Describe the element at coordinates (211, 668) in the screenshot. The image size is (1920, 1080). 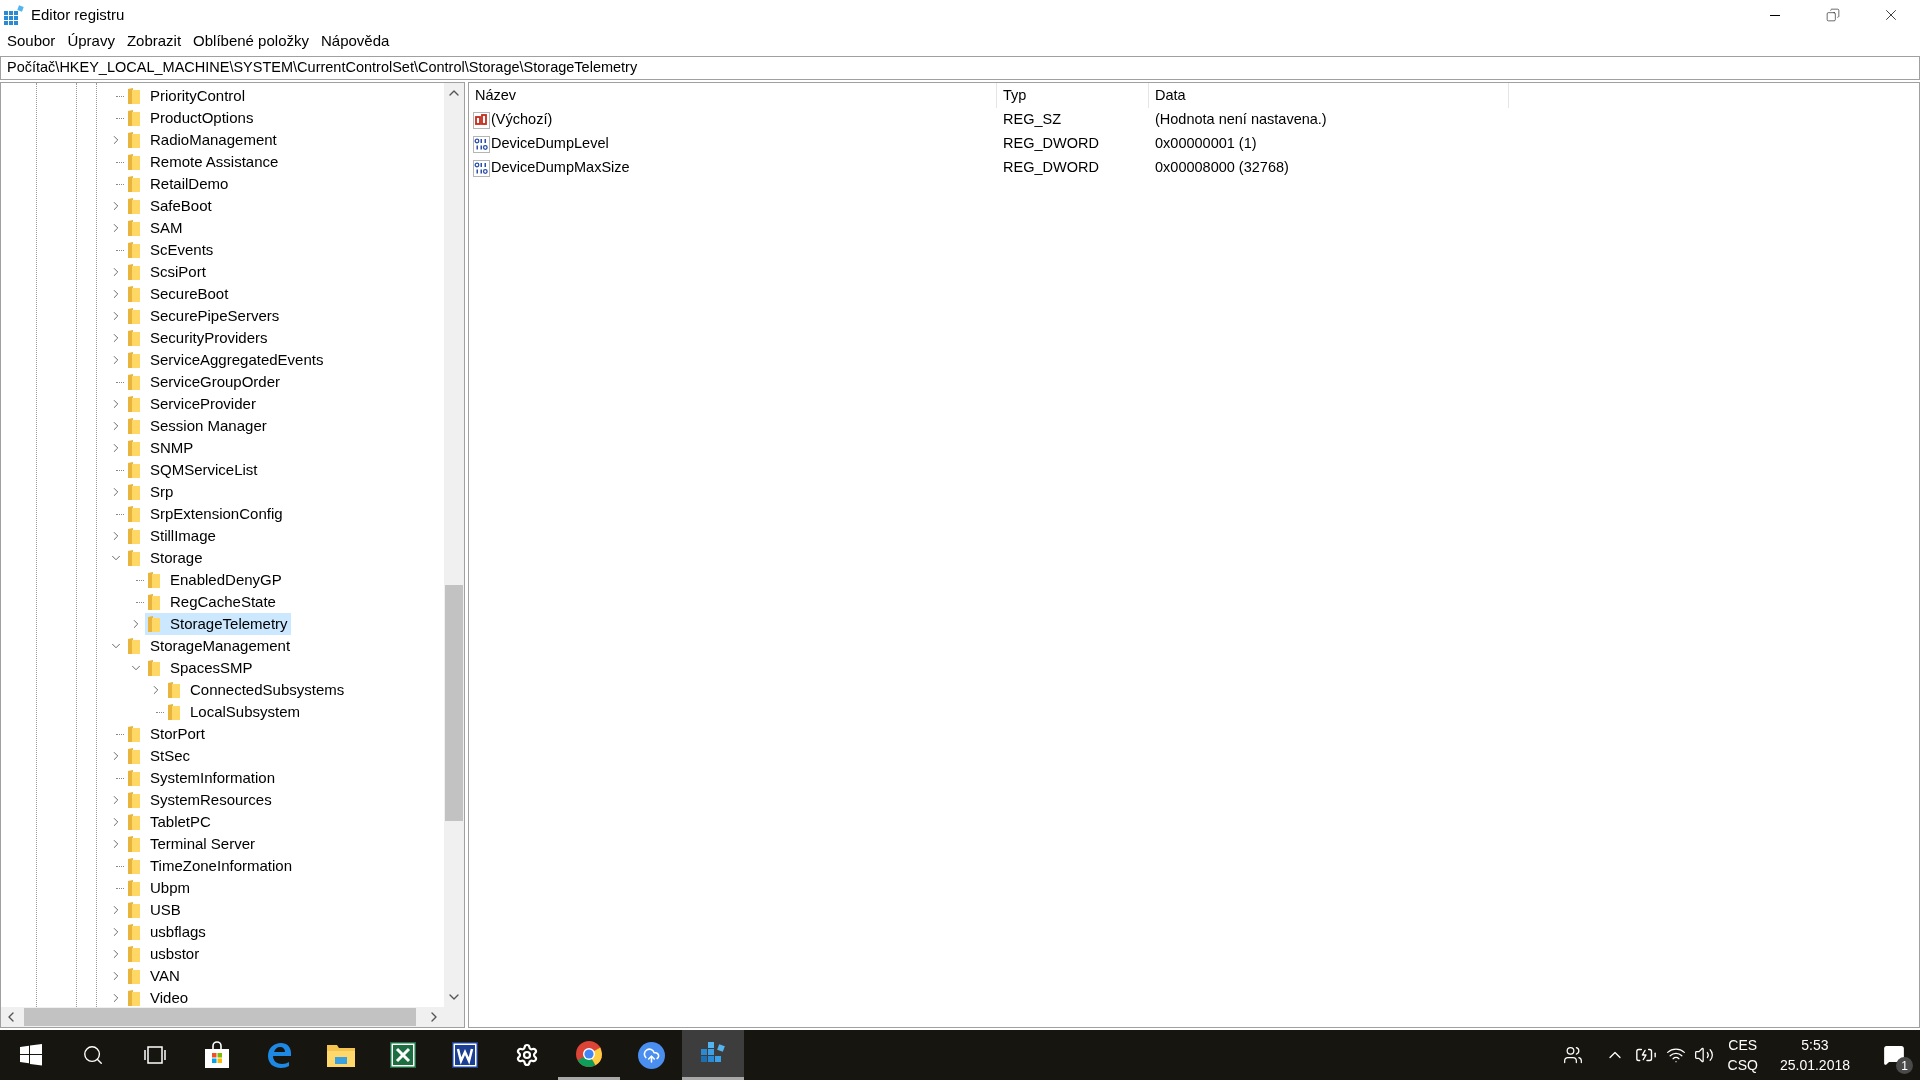
I see `tree-item: SpacesSMP` at that location.